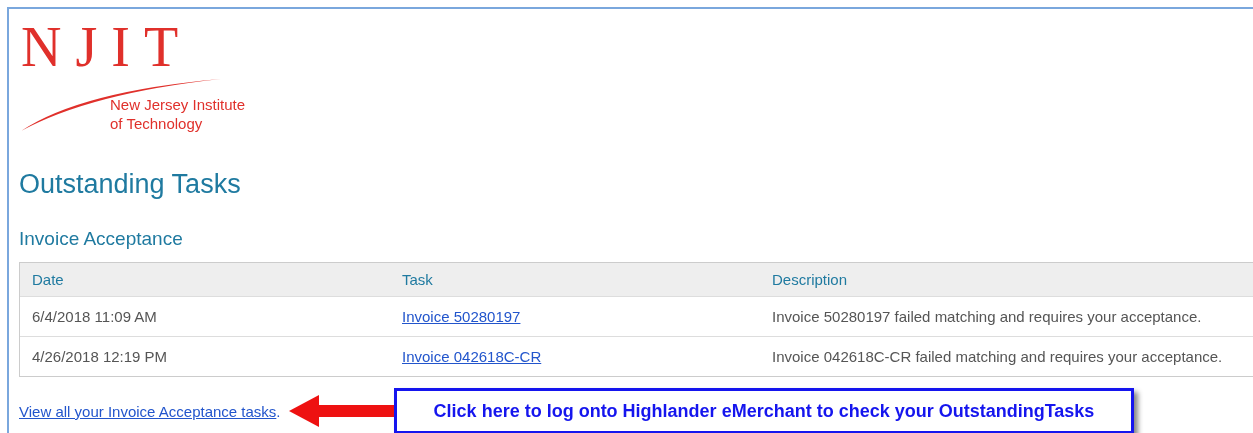  I want to click on callout-note: Click here to log onto Highlander eMerchant to check your OutstandingTasks, so click(764, 410).